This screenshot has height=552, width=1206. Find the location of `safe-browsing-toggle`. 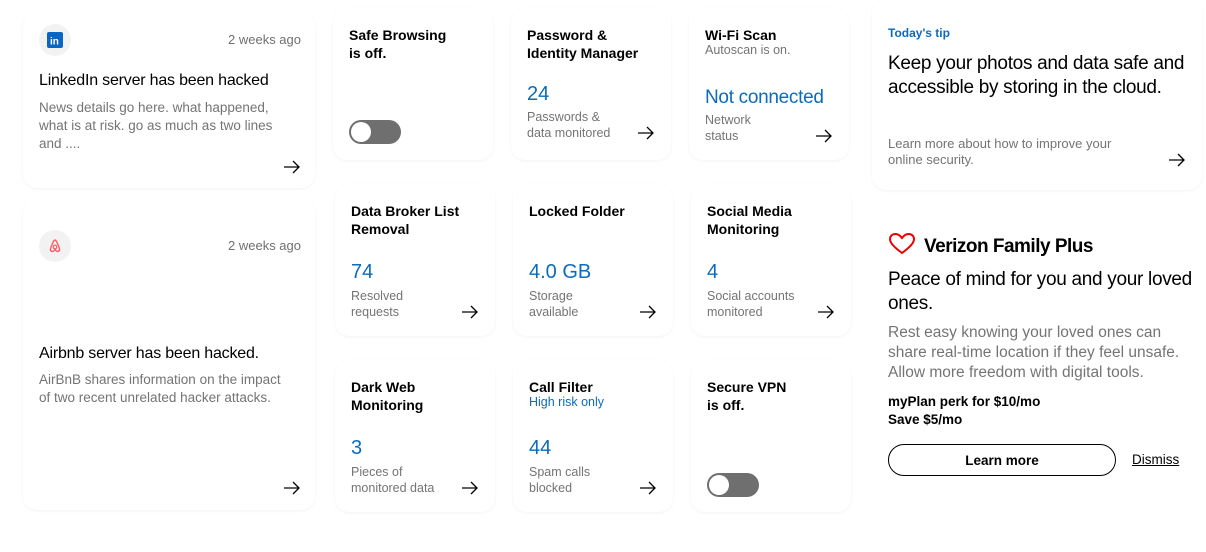

safe-browsing-toggle is located at coordinates (375, 132).